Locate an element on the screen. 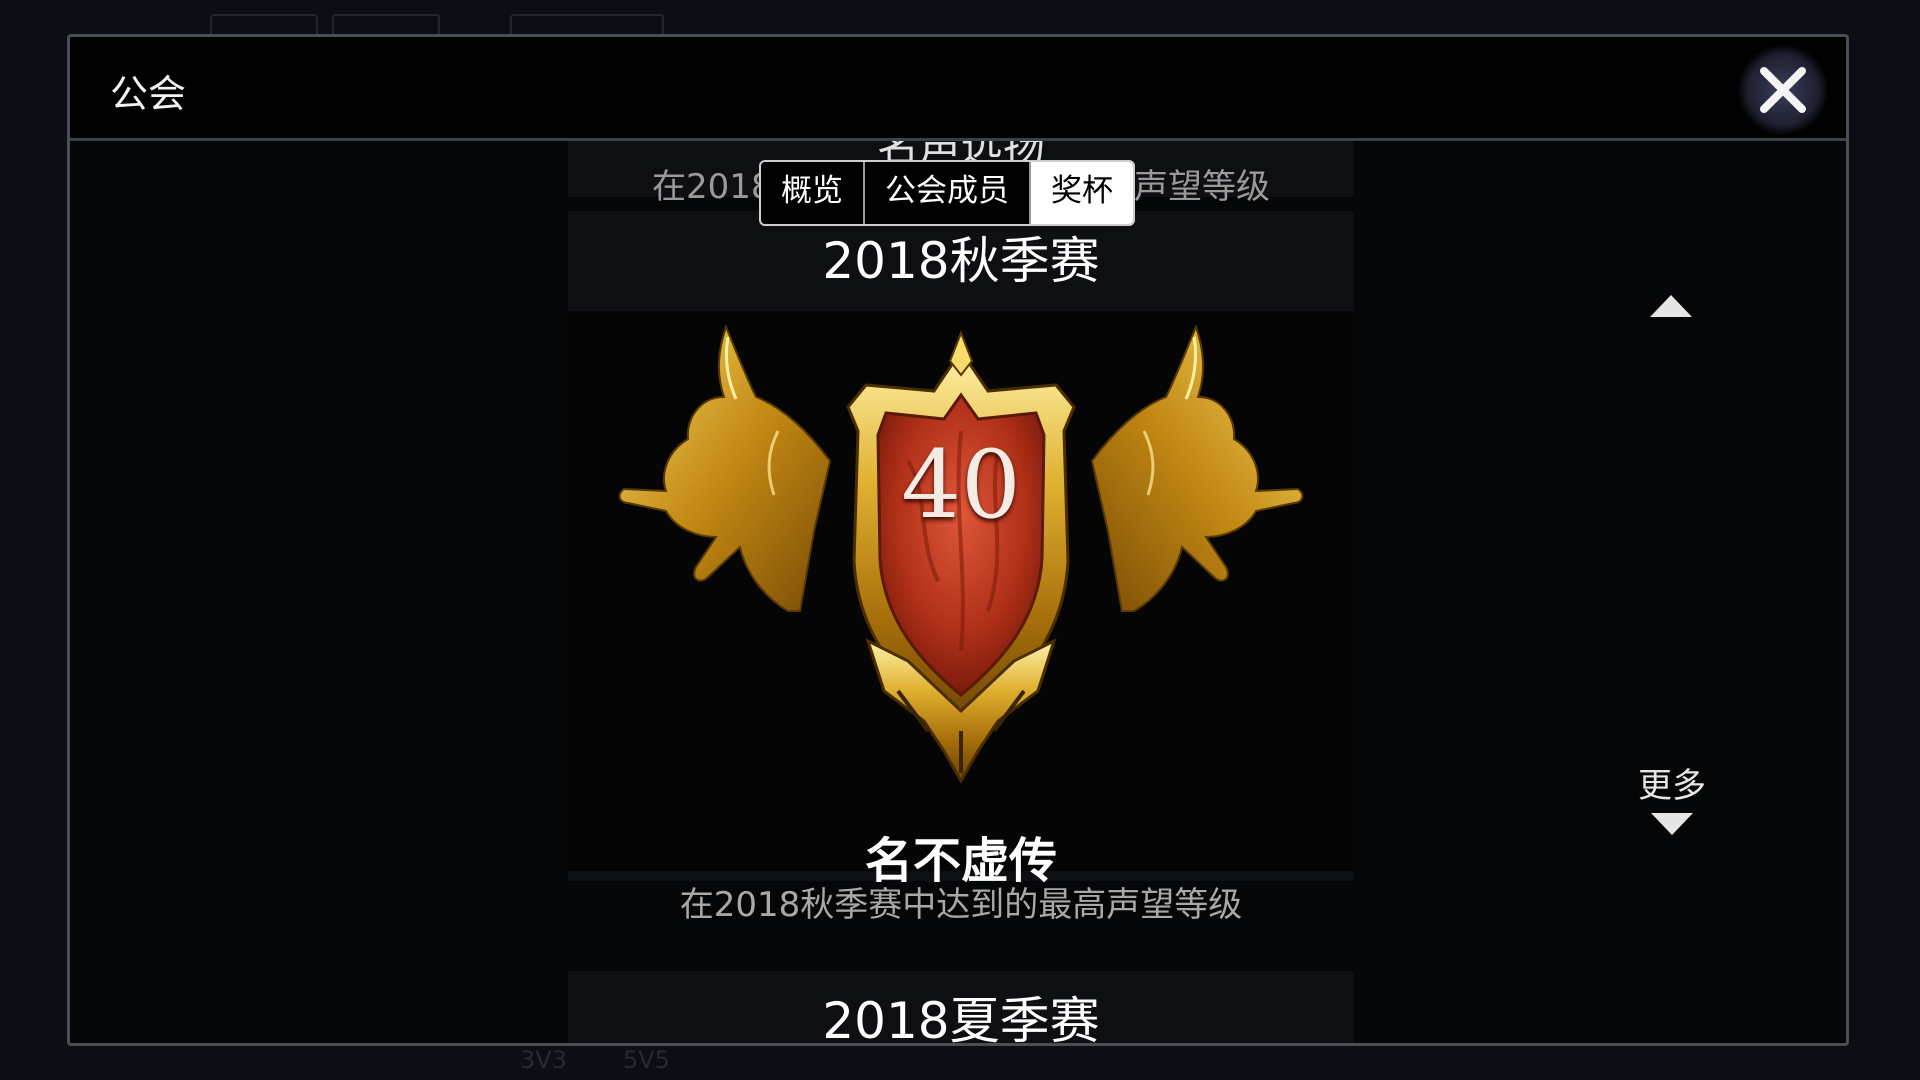 The image size is (1920, 1080). shield-icon is located at coordinates (961, 557).